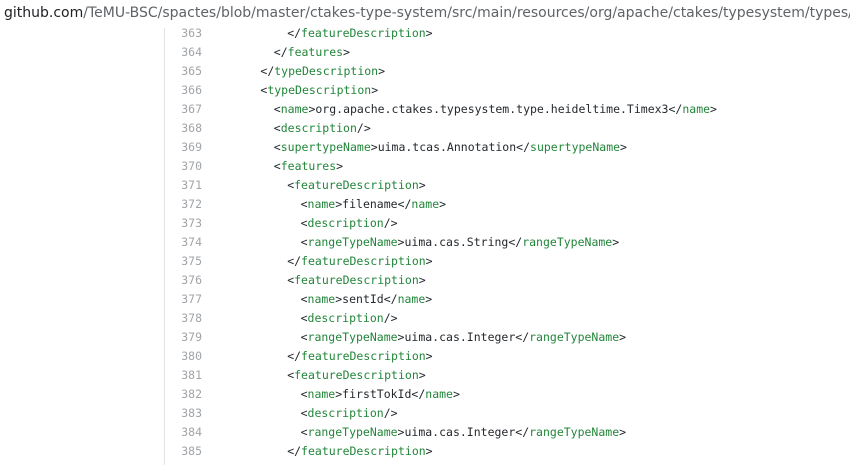 This screenshot has height=465, width=850. Describe the element at coordinates (183, 299) in the screenshot. I see `line-number: 377` at that location.